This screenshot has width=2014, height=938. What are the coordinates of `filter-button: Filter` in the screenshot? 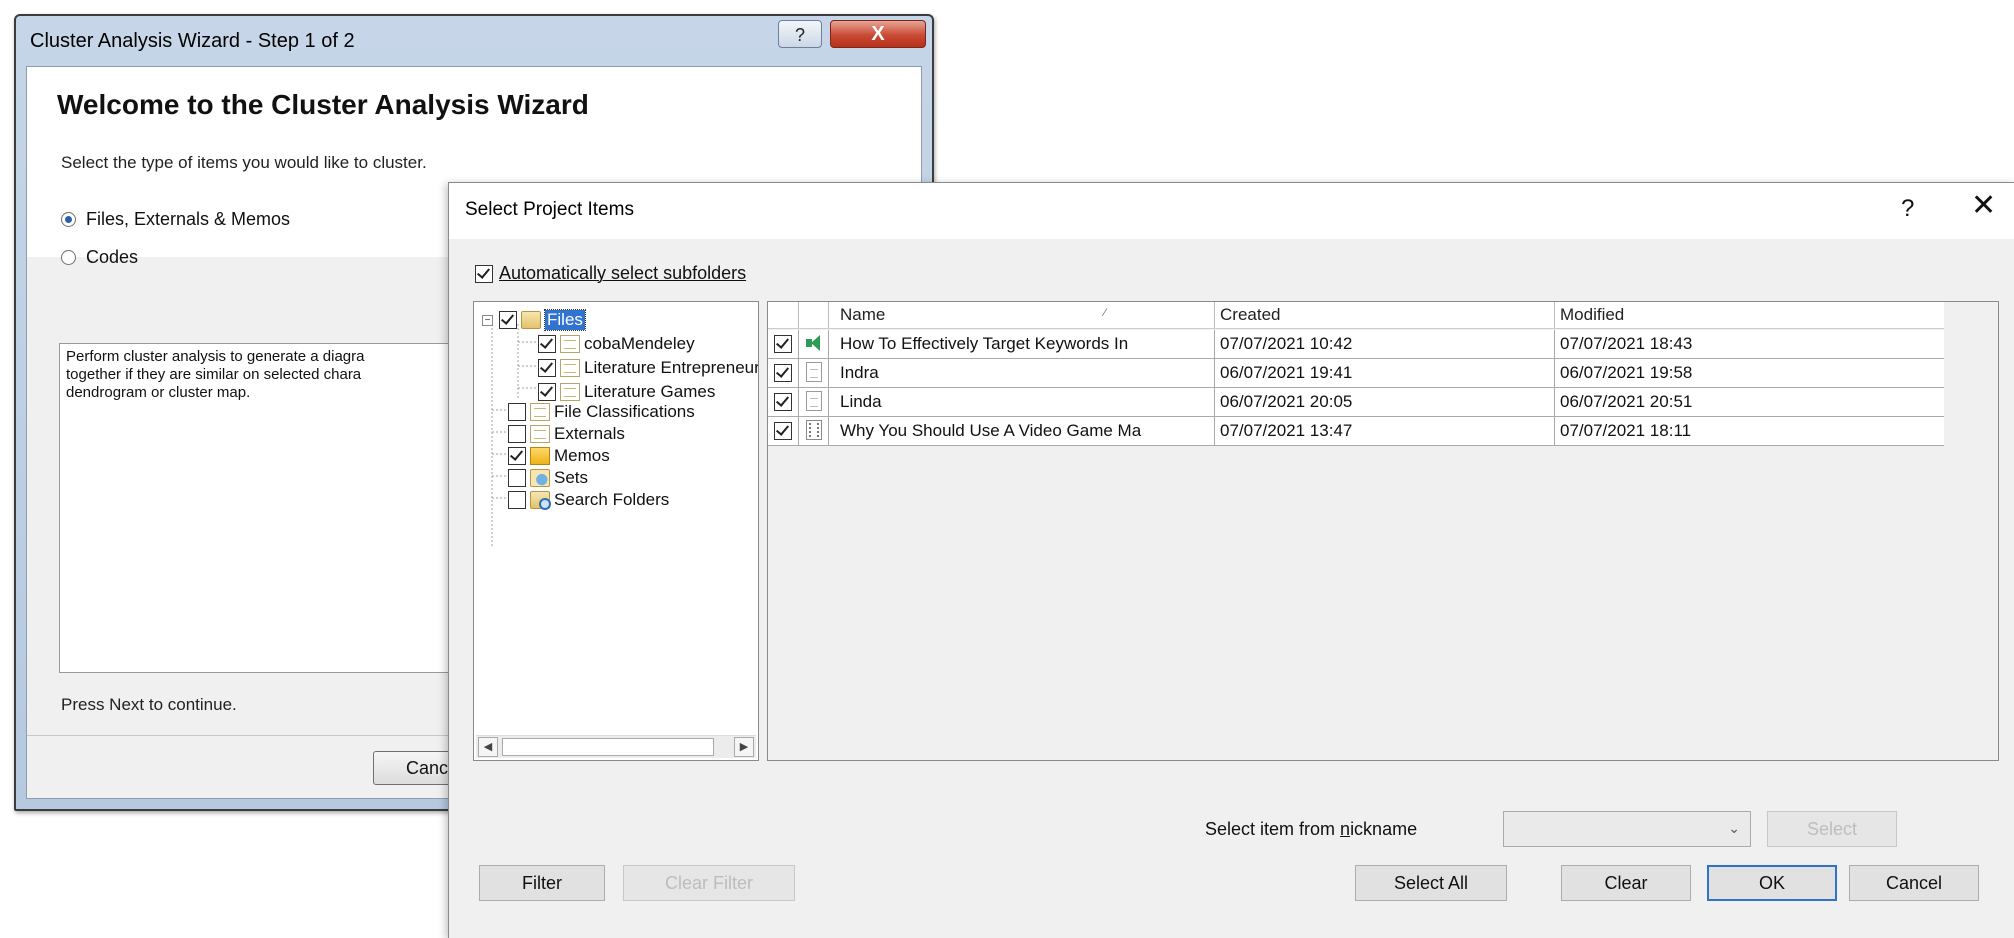 It's located at (542, 883).